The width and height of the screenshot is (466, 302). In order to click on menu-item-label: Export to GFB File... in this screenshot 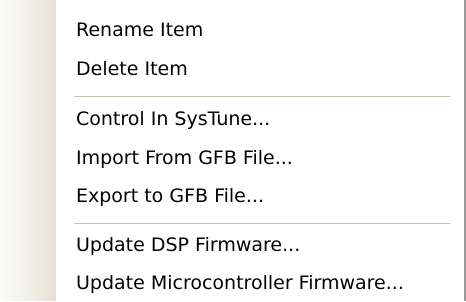, I will do `click(170, 196)`.